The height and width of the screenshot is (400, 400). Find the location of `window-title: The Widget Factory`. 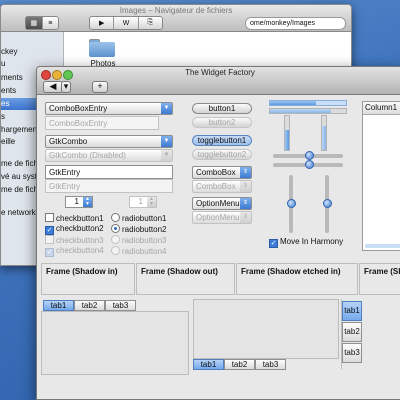

window-title: The Widget Factory is located at coordinates (220, 72).